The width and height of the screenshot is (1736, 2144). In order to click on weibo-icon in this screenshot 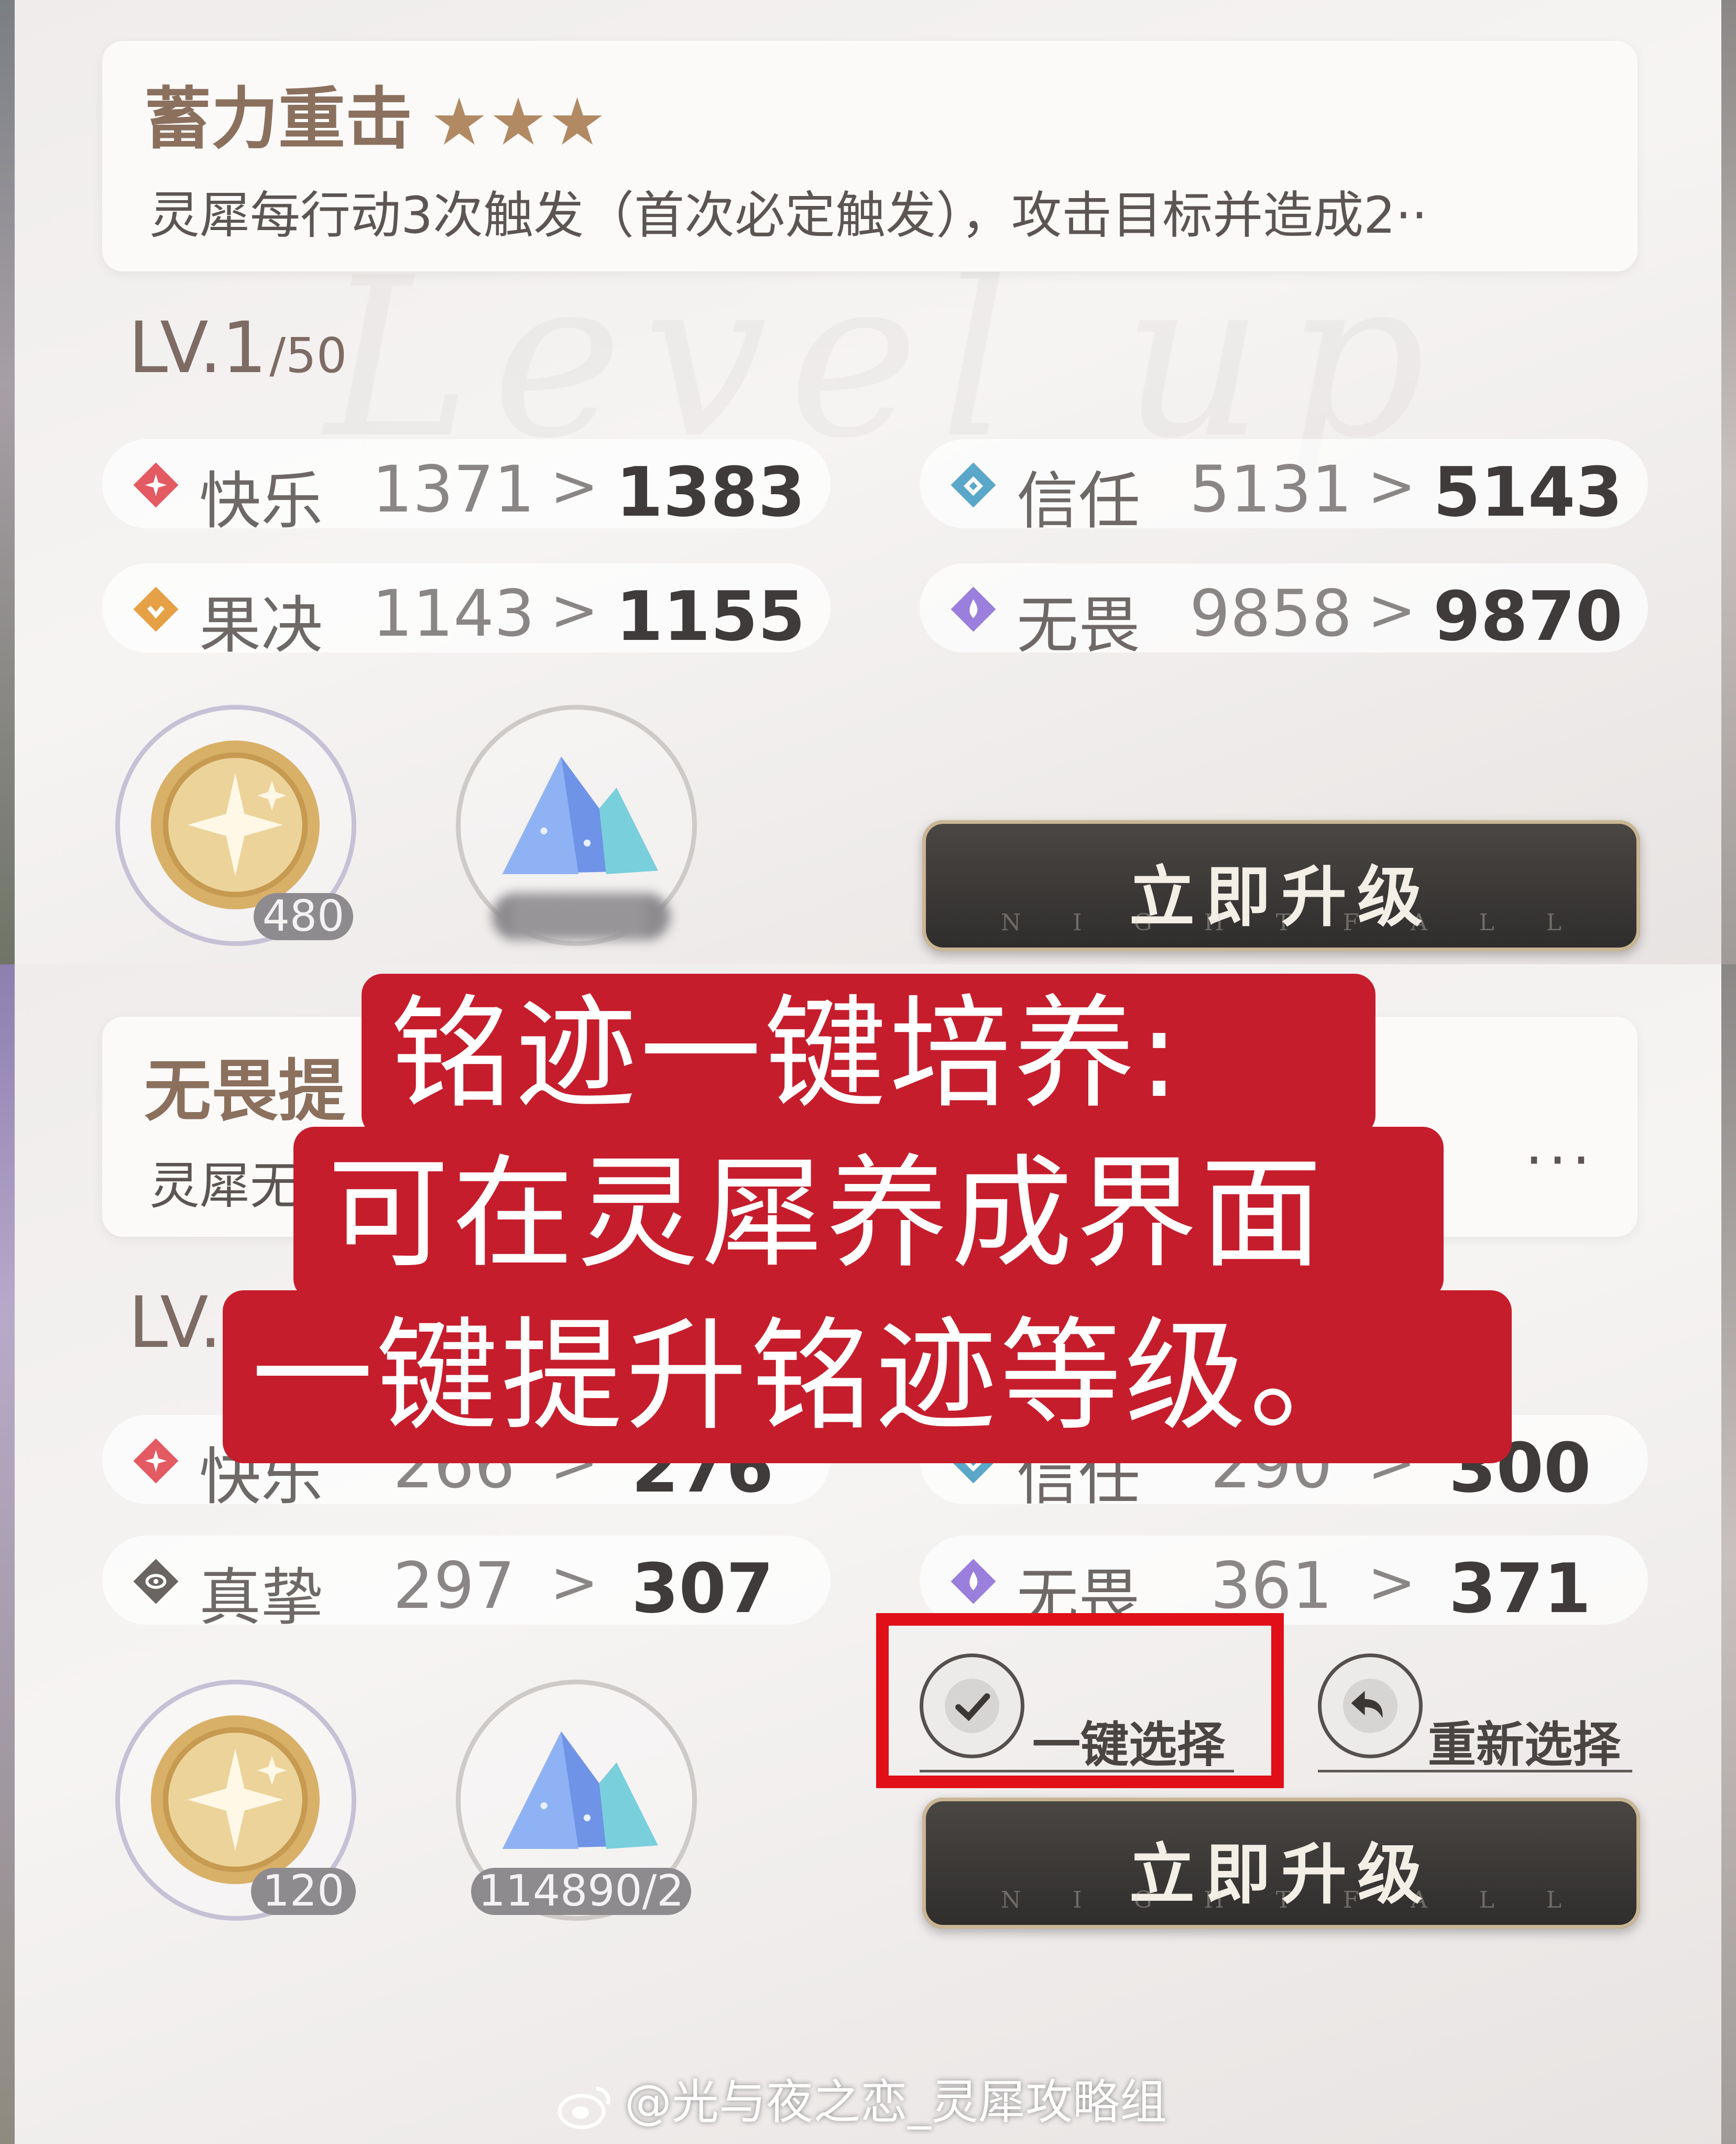, I will do `click(584, 2108)`.